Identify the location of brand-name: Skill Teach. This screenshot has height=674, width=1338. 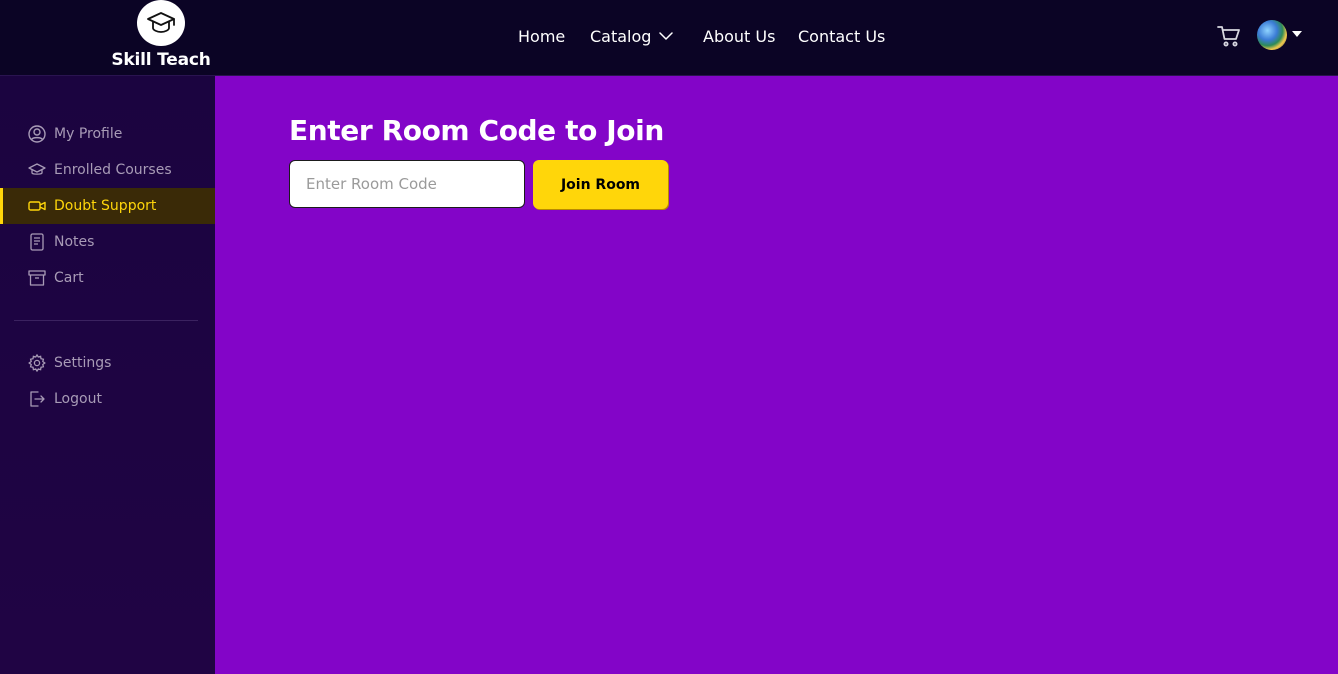
(161, 60).